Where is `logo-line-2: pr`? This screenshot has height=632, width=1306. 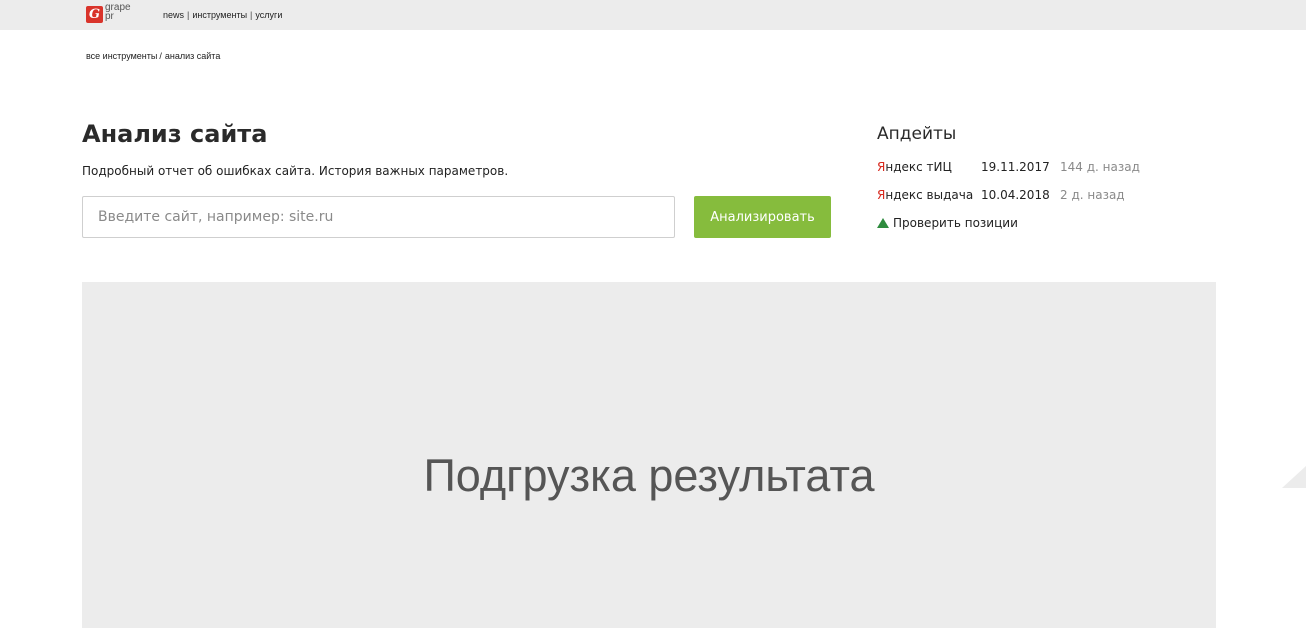
logo-line-2: pr is located at coordinates (109, 16).